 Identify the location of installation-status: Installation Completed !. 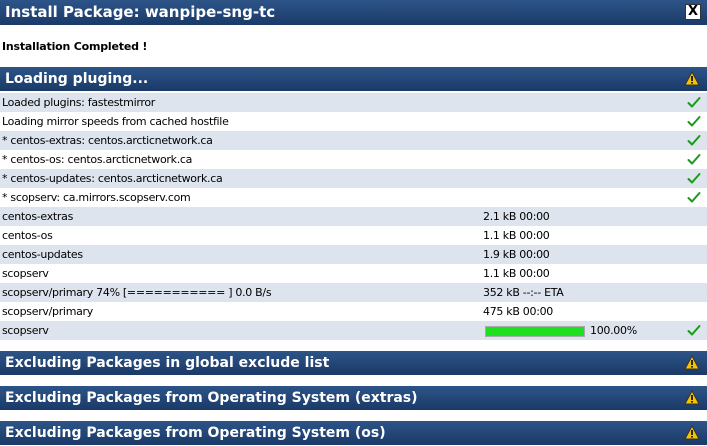
(75, 46).